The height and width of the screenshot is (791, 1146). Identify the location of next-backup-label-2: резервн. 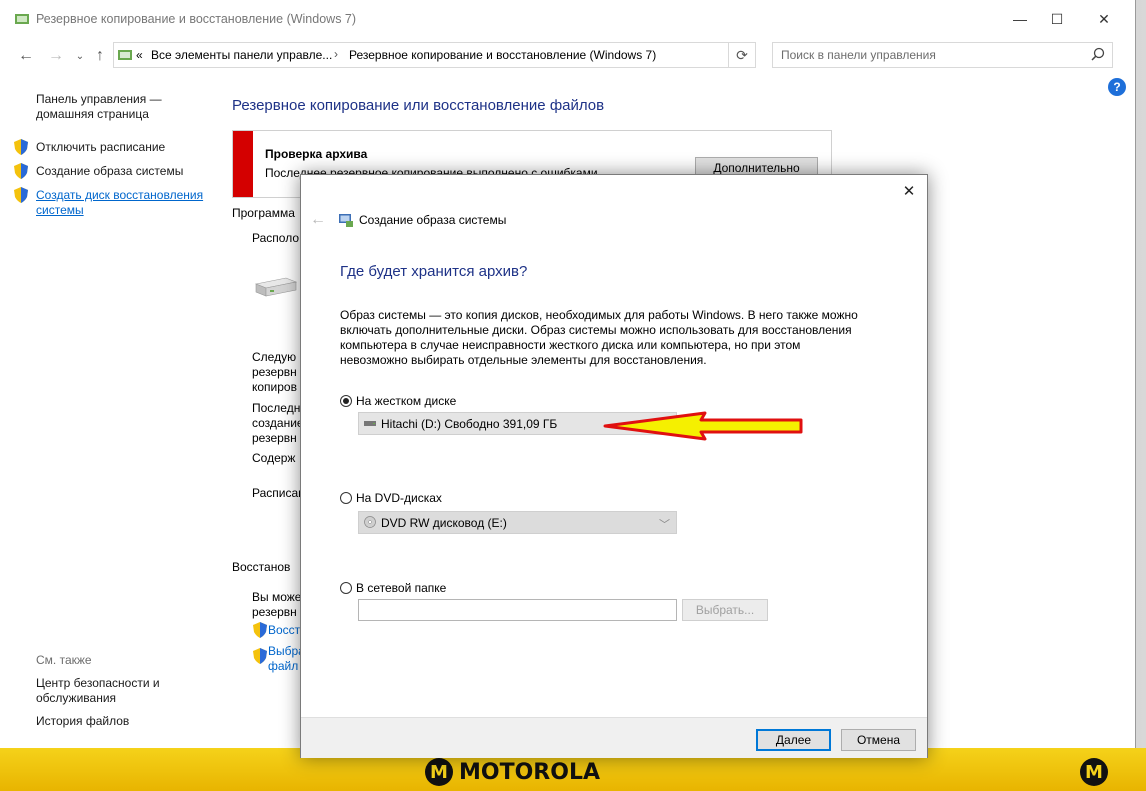
(274, 372).